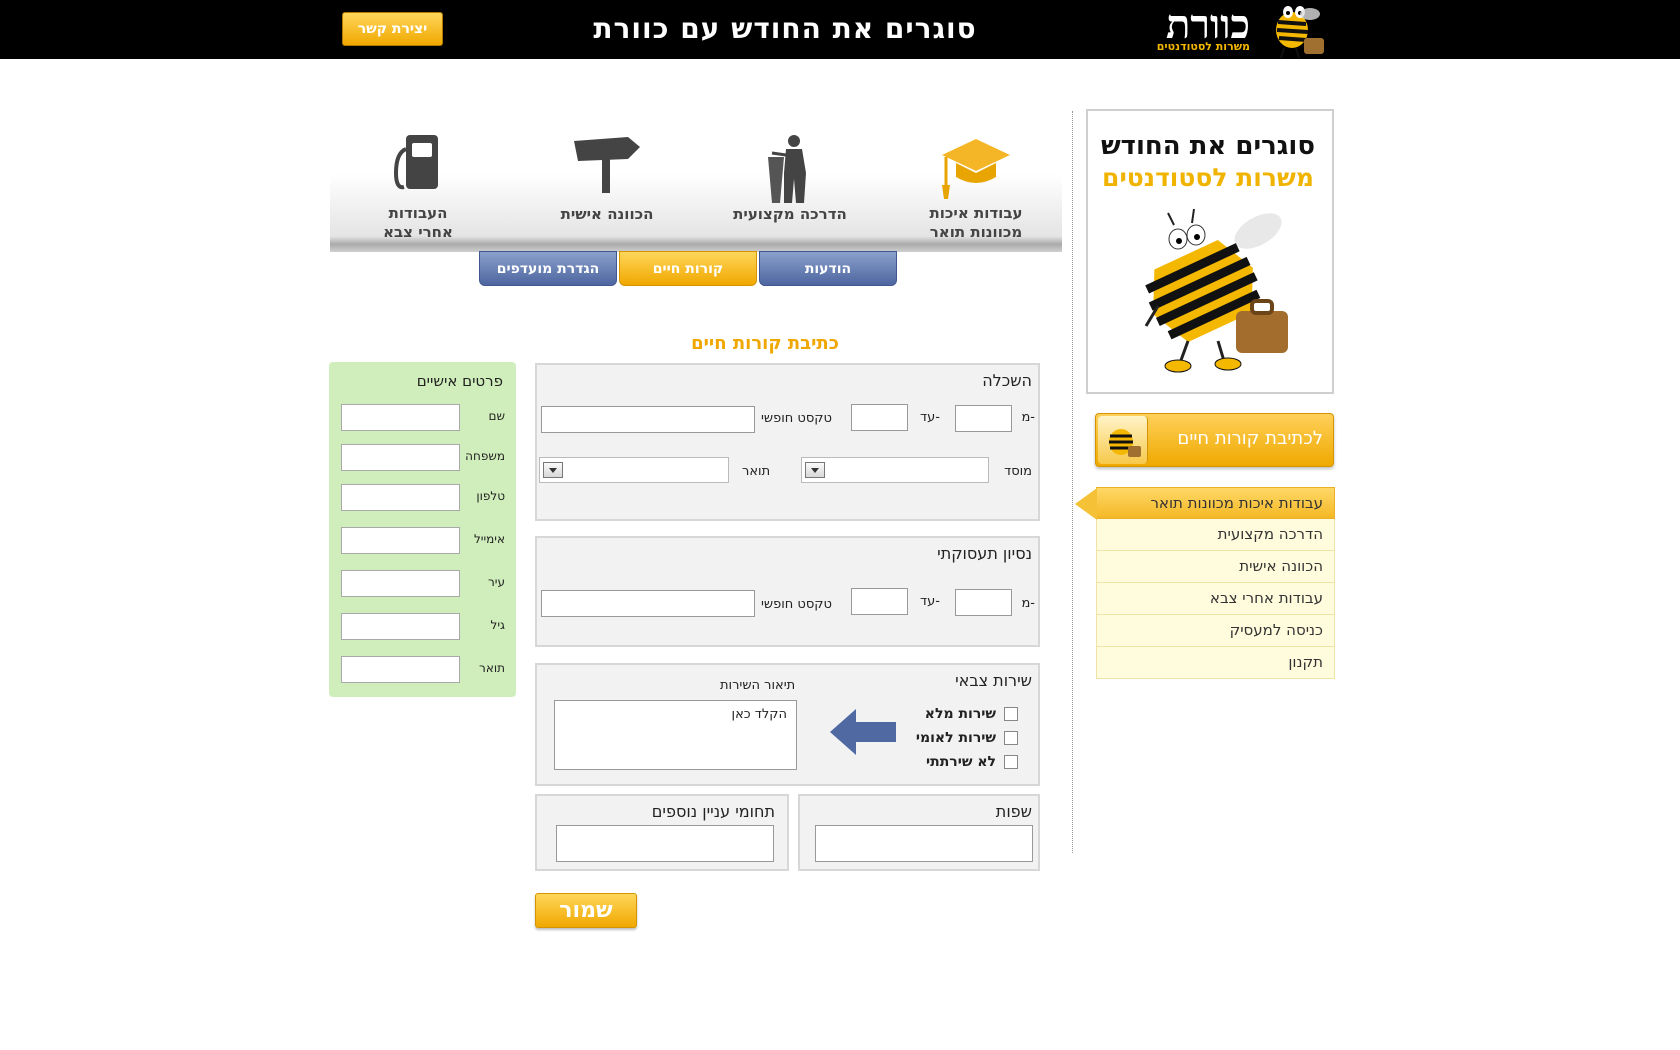 The image size is (1680, 1050). Describe the element at coordinates (1013, 811) in the screenshot. I see `languages-title: שפות` at that location.